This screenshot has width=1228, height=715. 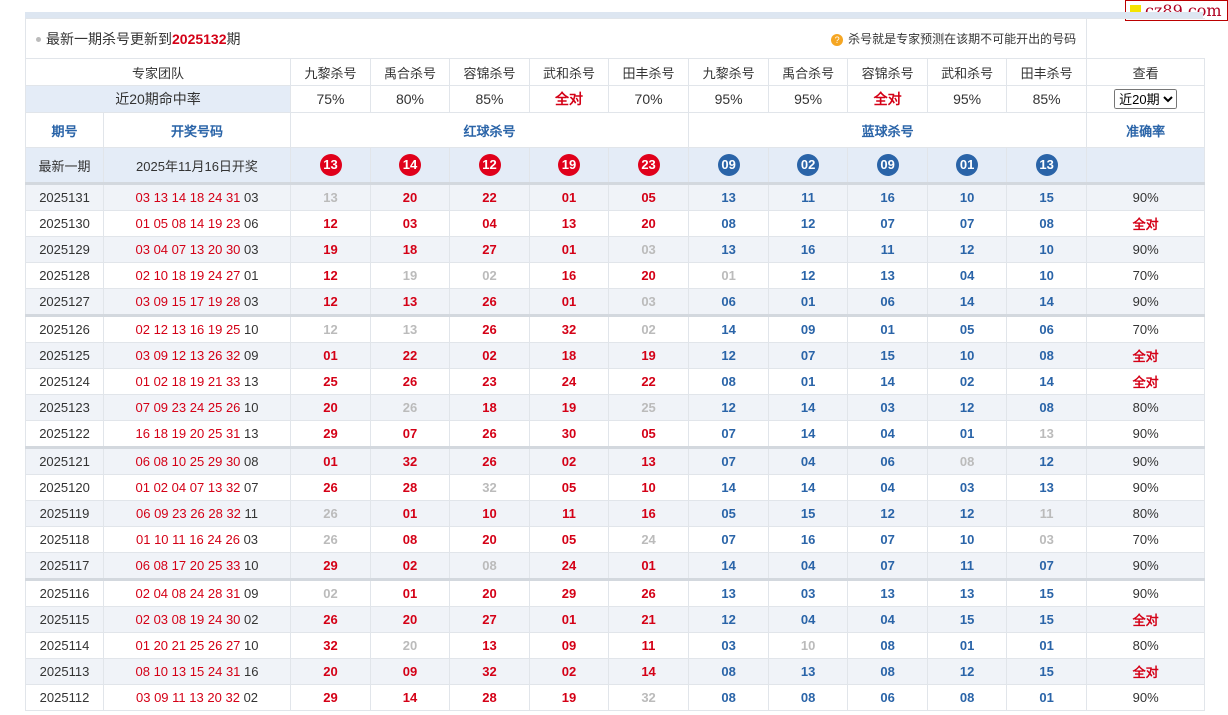 I want to click on red-kill-number: 12, so click(x=330, y=275).